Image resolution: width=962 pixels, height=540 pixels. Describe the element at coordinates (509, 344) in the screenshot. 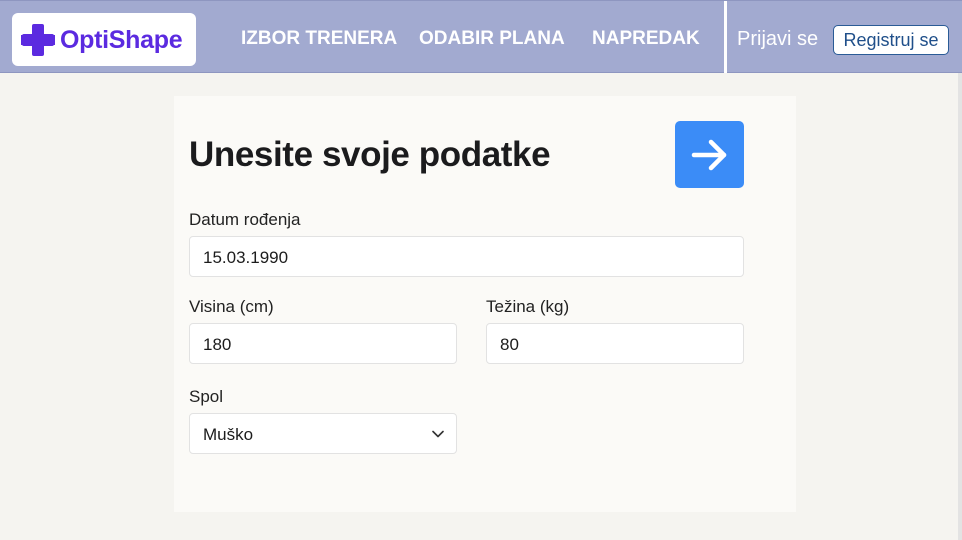

I see `weight-value: 80` at that location.